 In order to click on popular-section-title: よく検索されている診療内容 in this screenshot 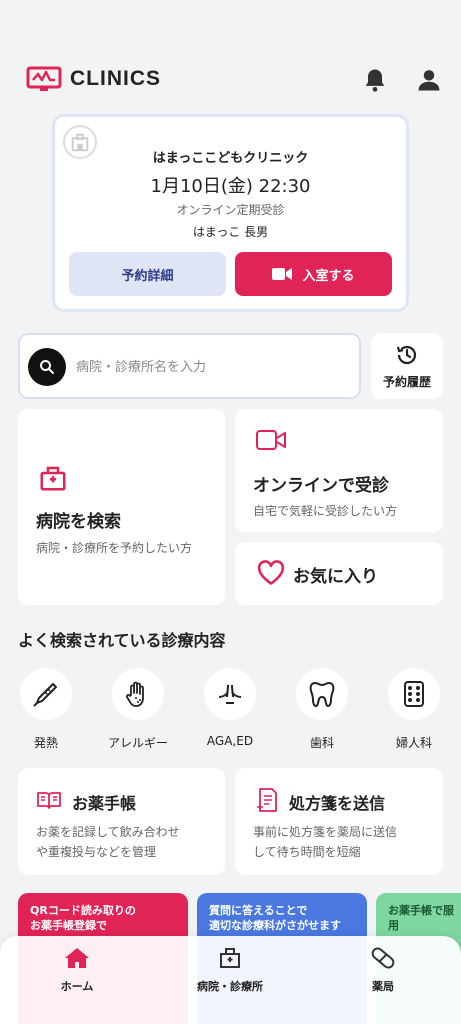, I will do `click(122, 640)`.